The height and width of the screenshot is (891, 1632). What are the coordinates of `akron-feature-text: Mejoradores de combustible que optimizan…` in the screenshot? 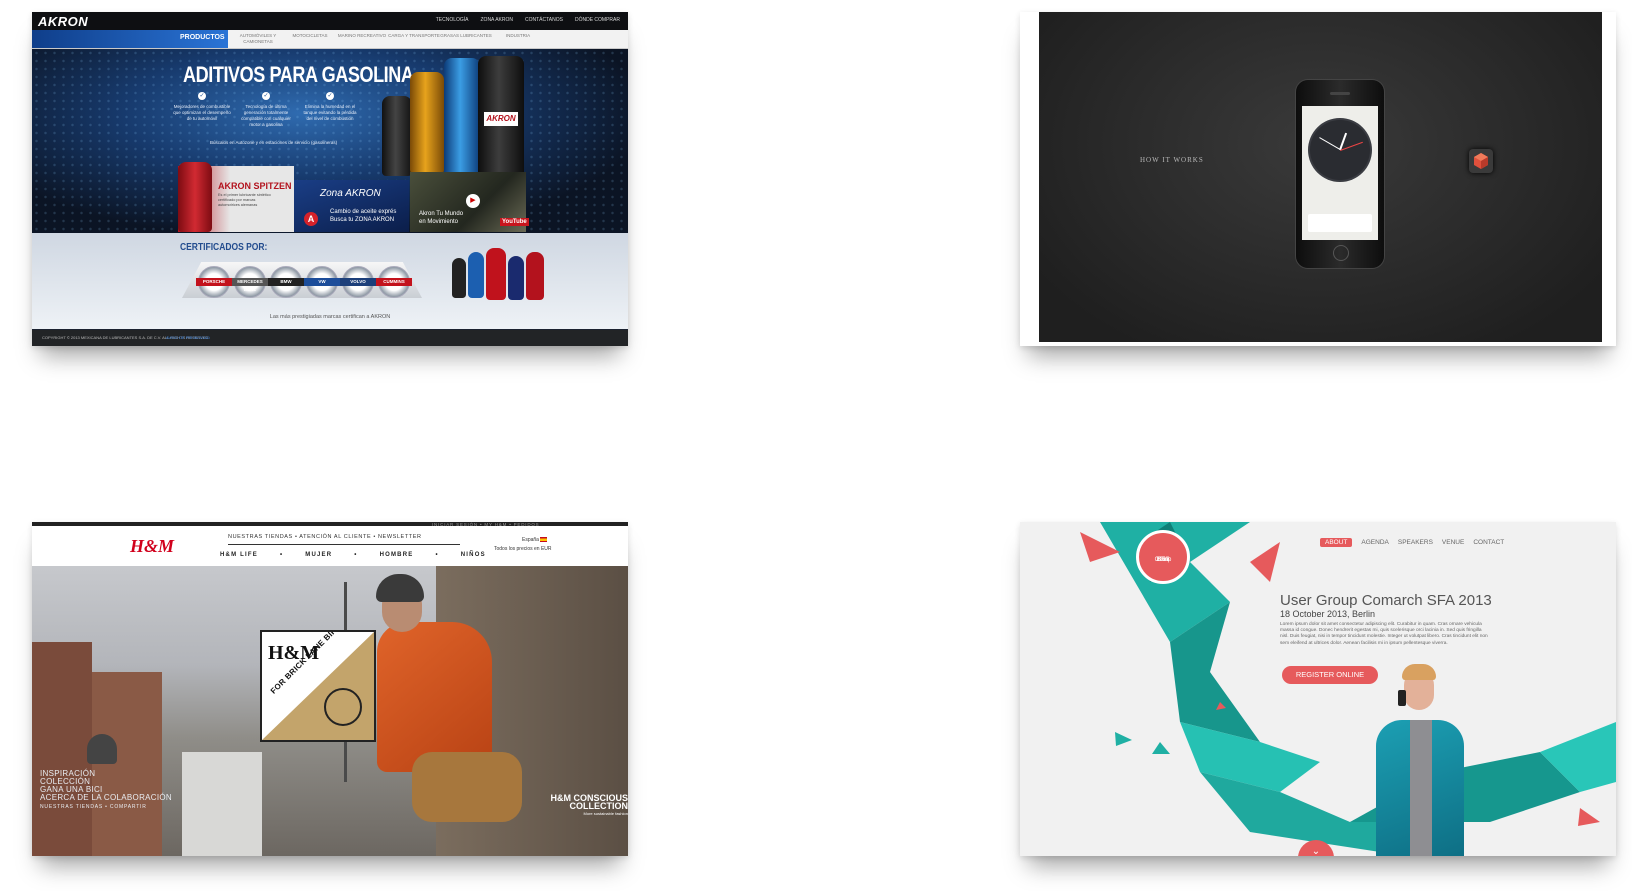 It's located at (202, 112).